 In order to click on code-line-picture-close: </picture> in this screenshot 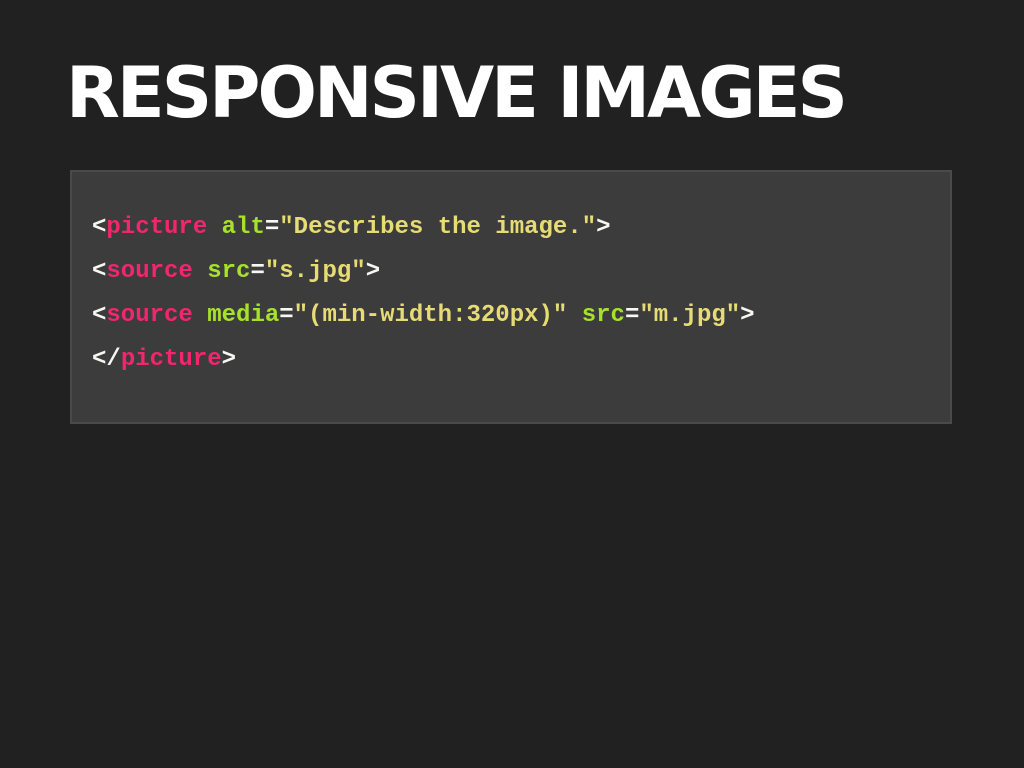, I will do `click(521, 360)`.